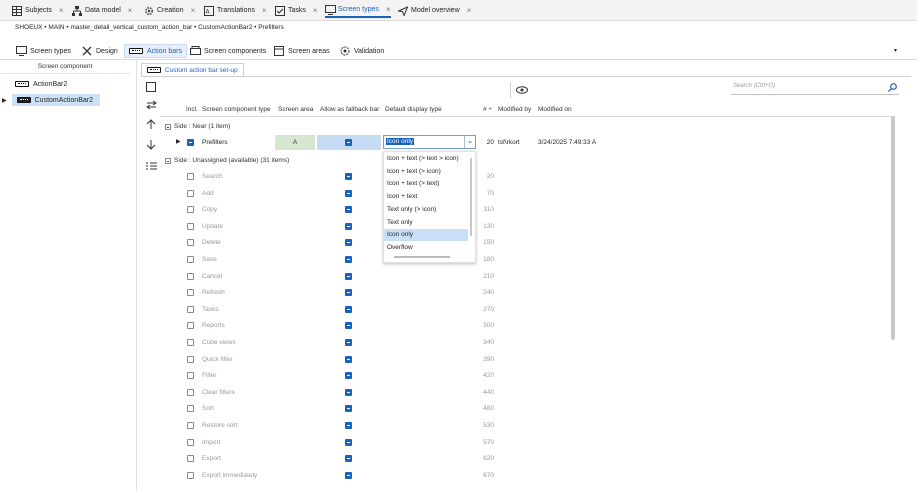 This screenshot has width=917, height=491. Describe the element at coordinates (426, 235) in the screenshot. I see `dropdown-option: Icon only` at that location.